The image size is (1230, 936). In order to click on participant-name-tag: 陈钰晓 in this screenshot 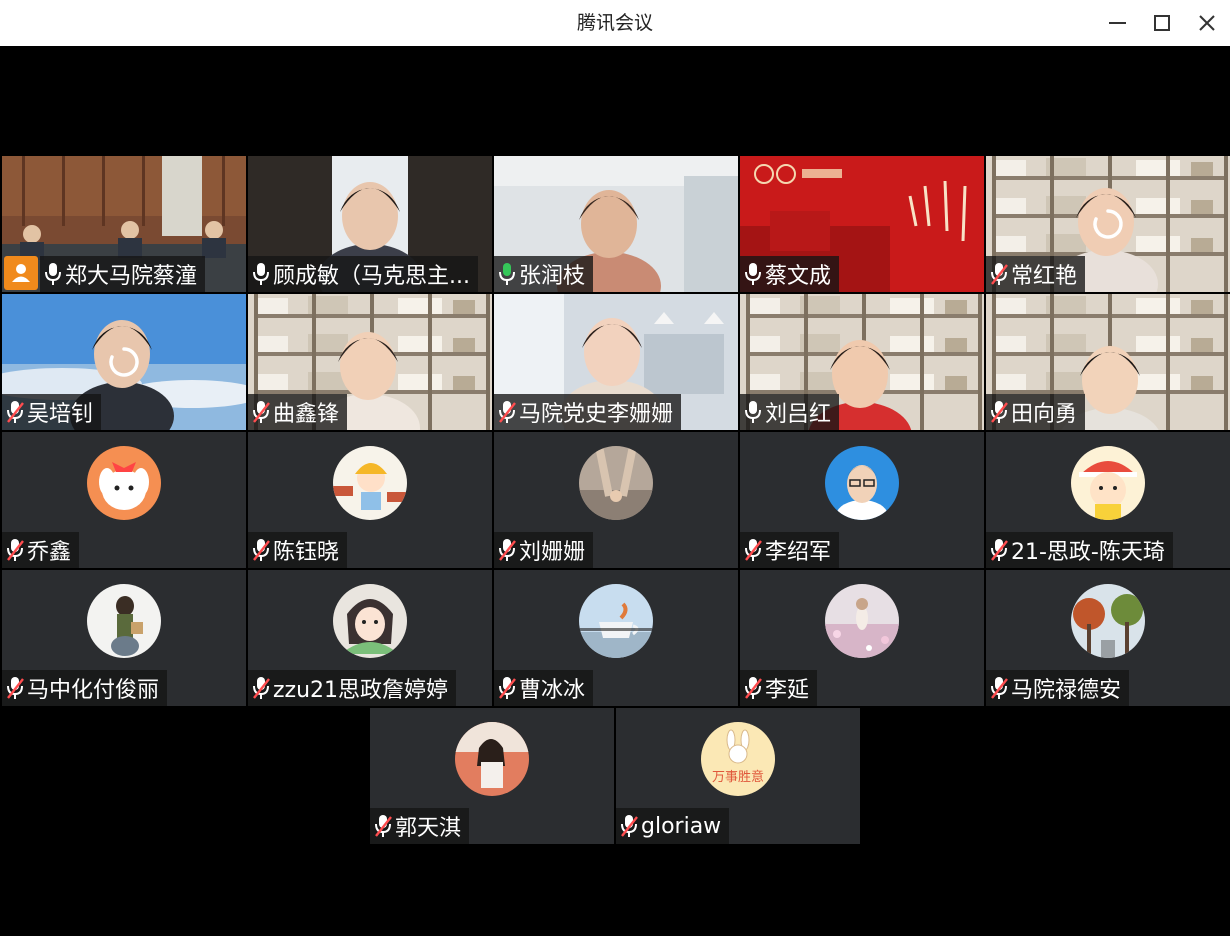, I will do `click(298, 550)`.